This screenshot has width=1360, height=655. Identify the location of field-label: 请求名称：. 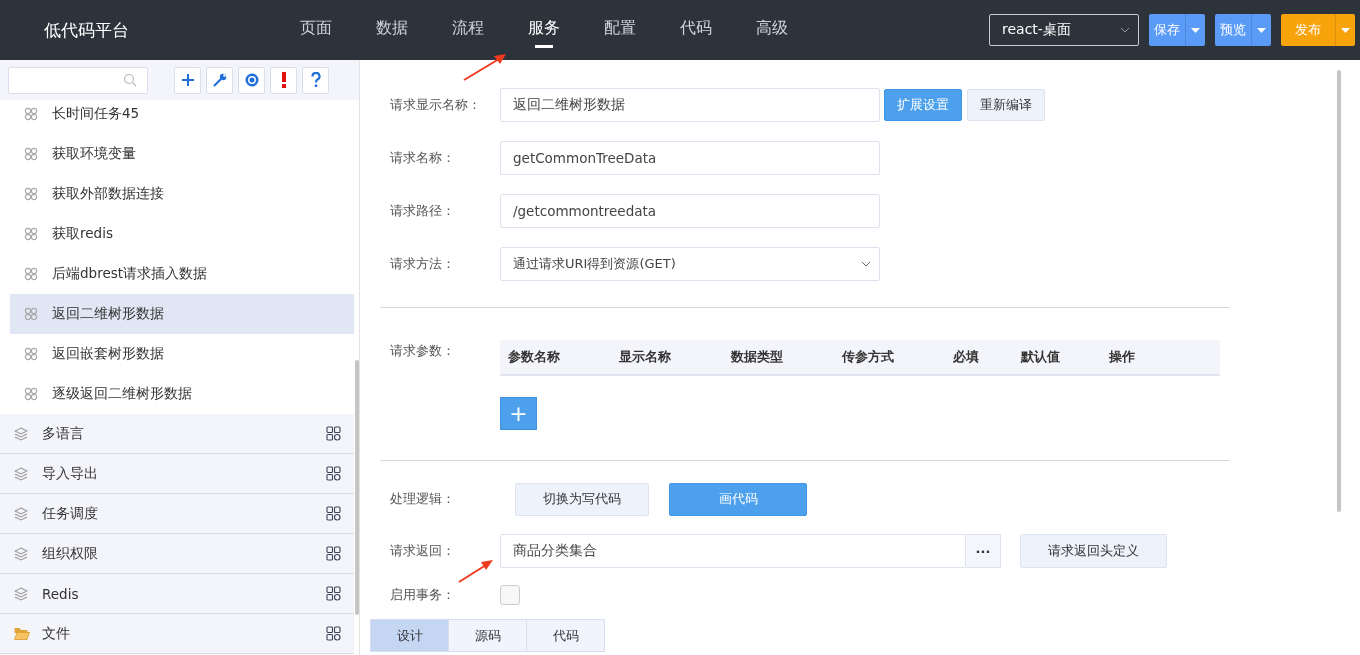
(422, 158).